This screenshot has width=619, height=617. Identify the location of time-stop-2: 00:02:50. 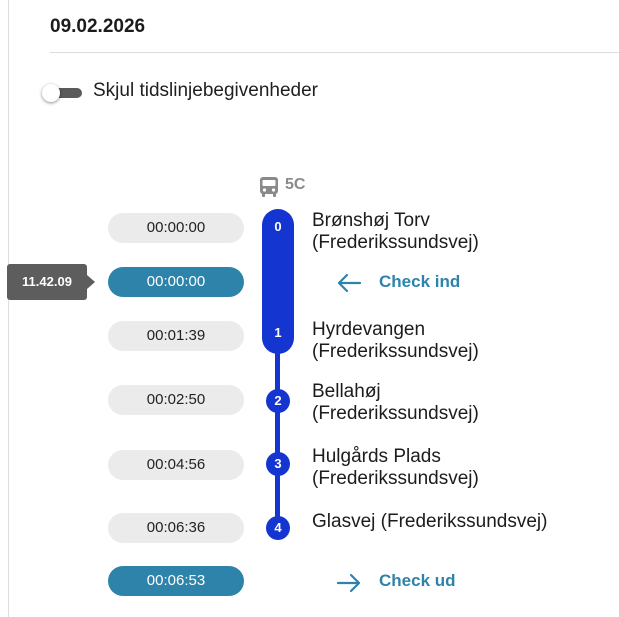
(176, 400).